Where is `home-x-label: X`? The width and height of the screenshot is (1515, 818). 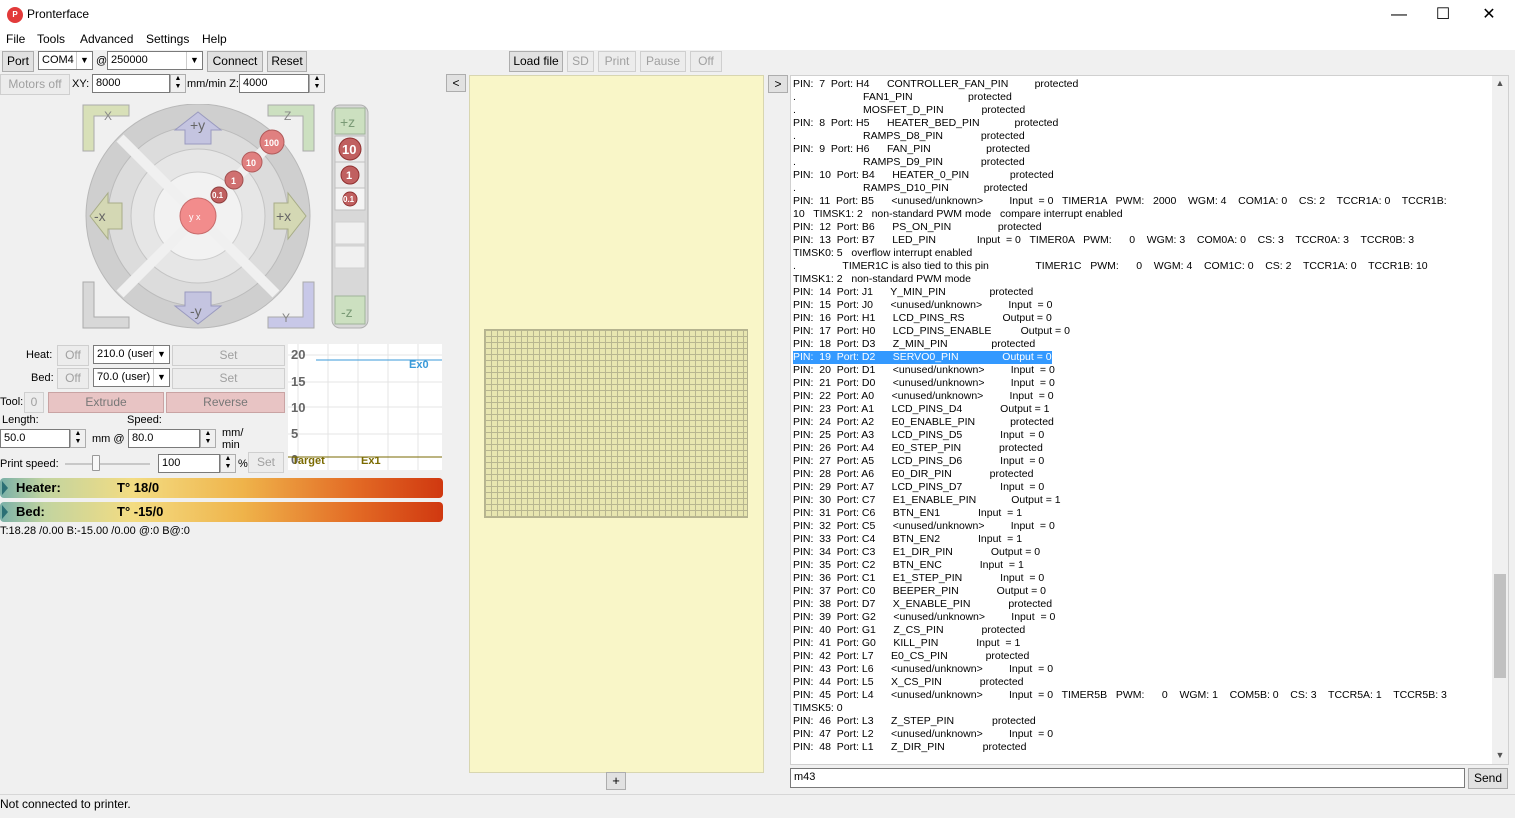
home-x-label: X is located at coordinates (108, 116).